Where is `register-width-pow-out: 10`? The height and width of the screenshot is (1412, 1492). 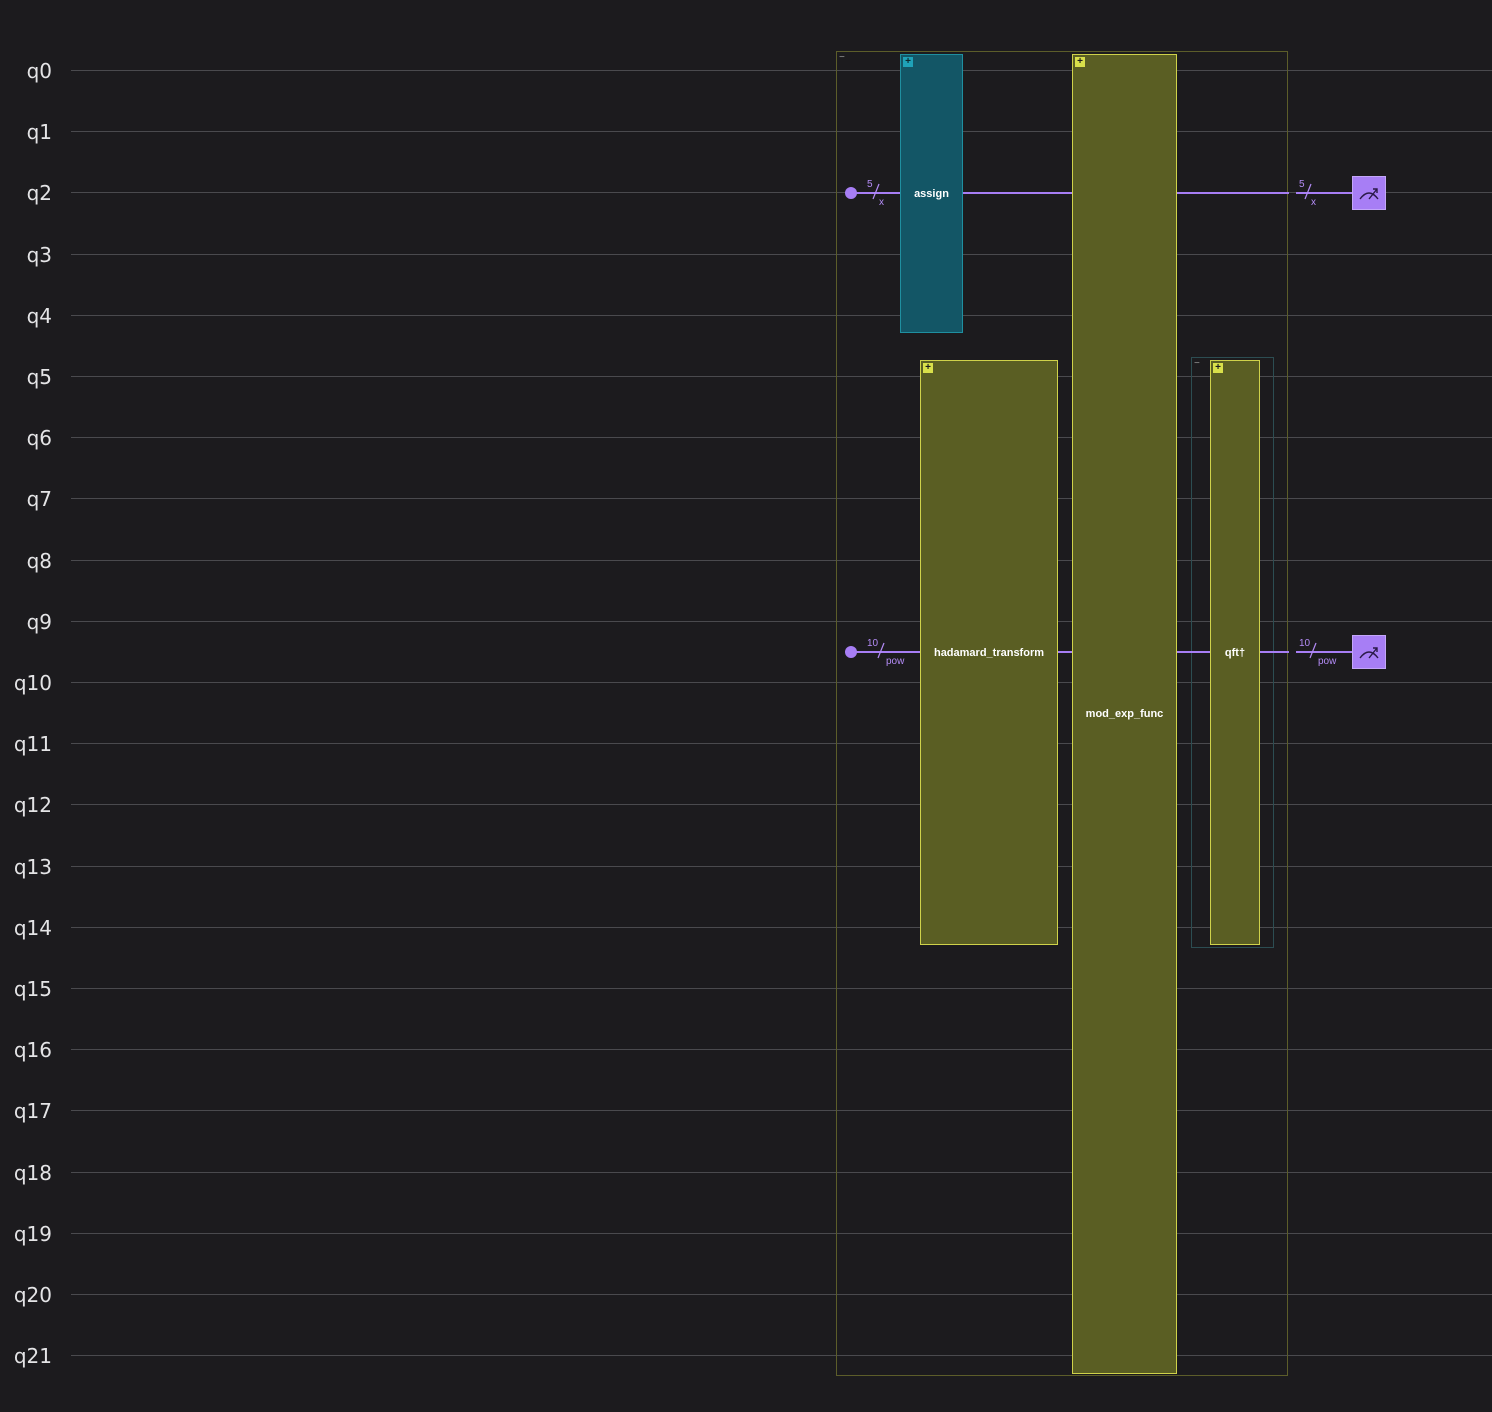 register-width-pow-out: 10 is located at coordinates (1305, 643).